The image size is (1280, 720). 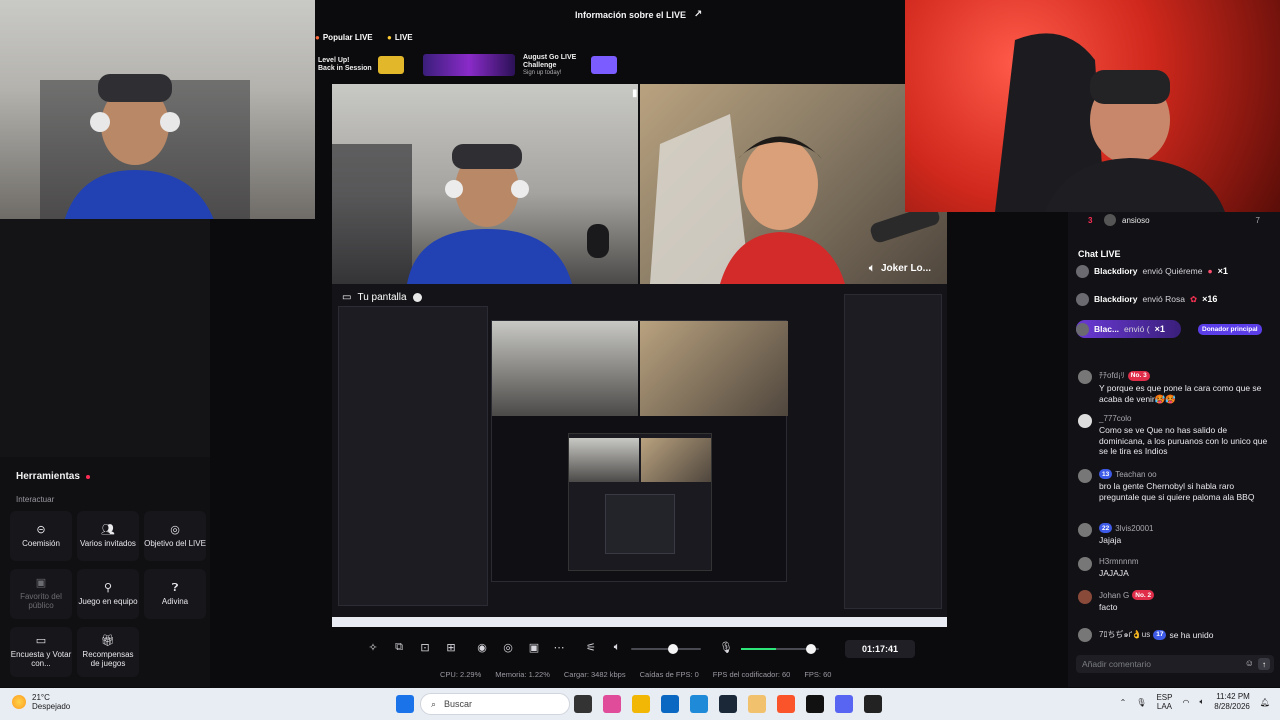 What do you see at coordinates (873, 704) in the screenshot?
I see `media-icon` at bounding box center [873, 704].